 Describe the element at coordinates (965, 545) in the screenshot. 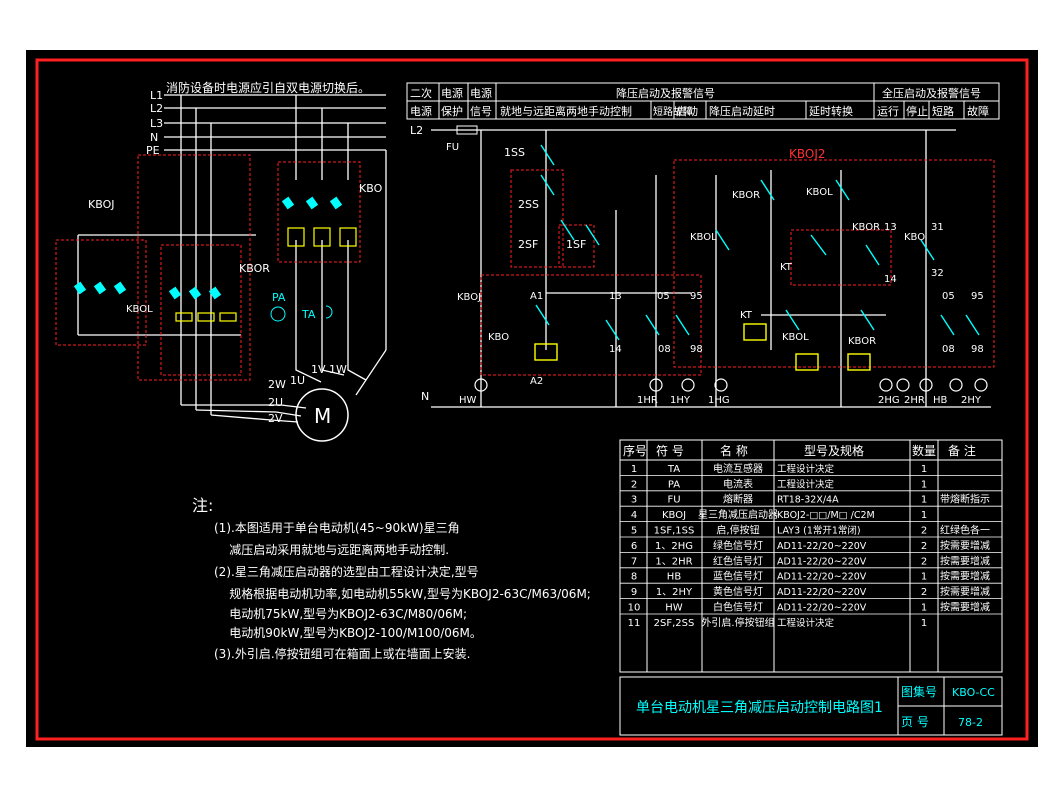

I see `table-cell: 按需要增减` at that location.